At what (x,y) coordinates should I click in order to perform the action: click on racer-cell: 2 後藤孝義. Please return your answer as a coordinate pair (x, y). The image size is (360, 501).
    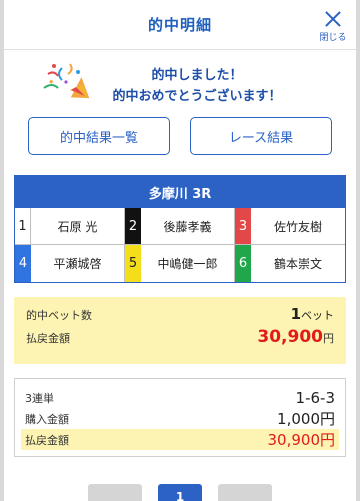
    Looking at the image, I should click on (180, 226).